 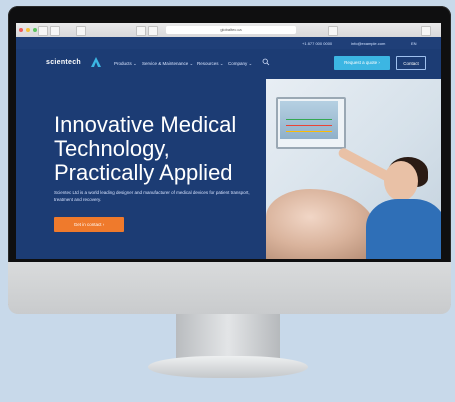 I want to click on maximize-window-icon, so click(x=35, y=30).